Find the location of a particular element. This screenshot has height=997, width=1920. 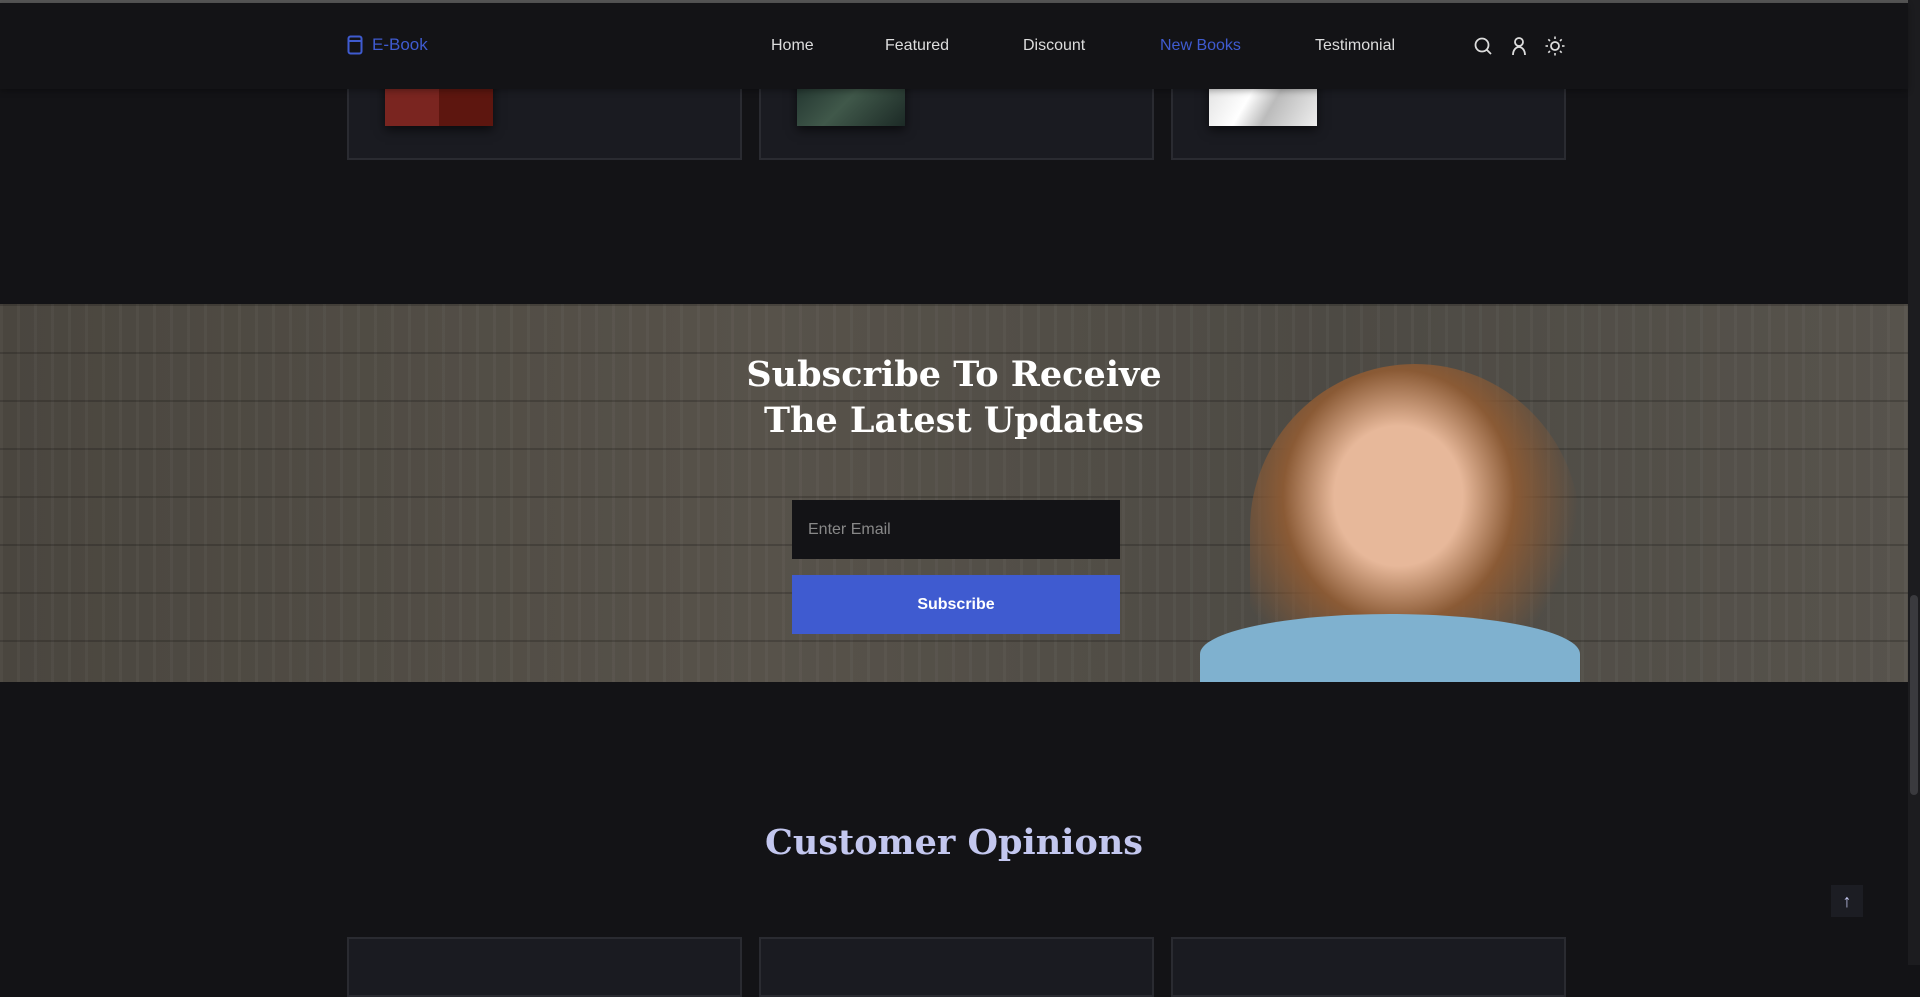

nav-testimonial: Testimonial is located at coordinates (1355, 46).